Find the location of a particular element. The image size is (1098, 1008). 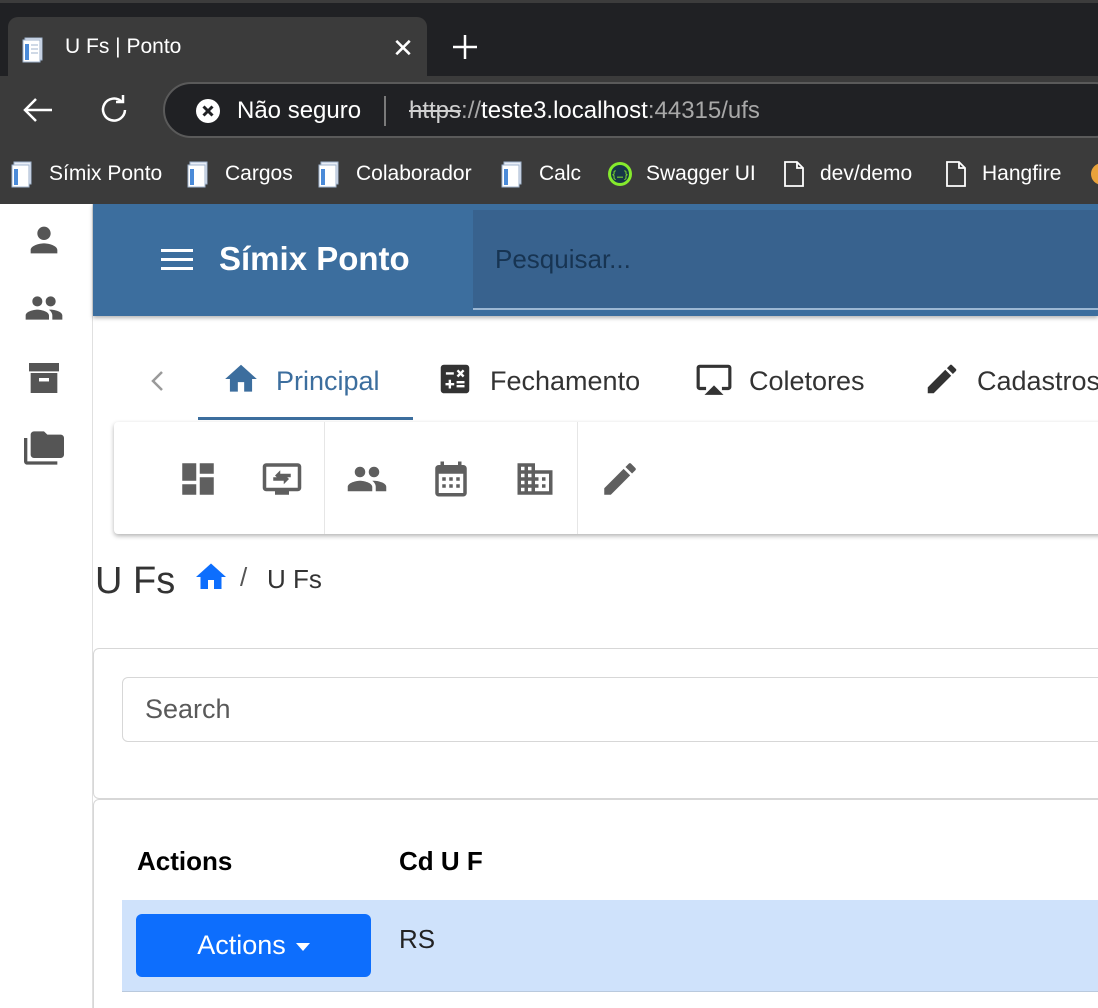

app-brand: Símix Ponto is located at coordinates (314, 259).